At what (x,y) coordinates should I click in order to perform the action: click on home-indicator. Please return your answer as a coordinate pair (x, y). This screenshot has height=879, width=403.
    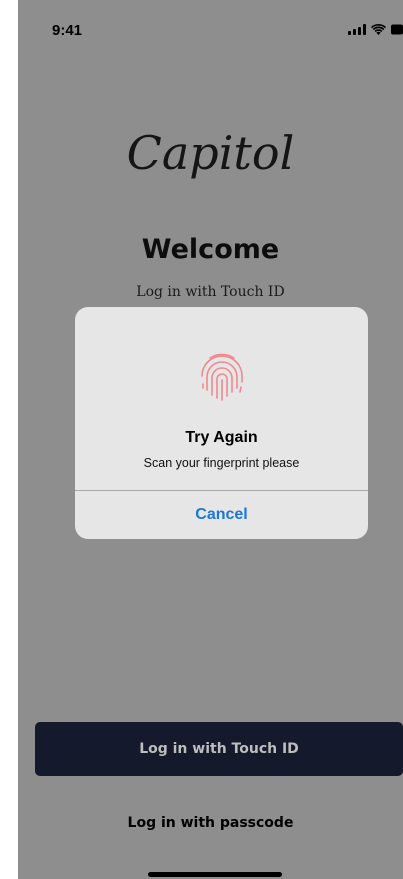
    Looking at the image, I should click on (215, 874).